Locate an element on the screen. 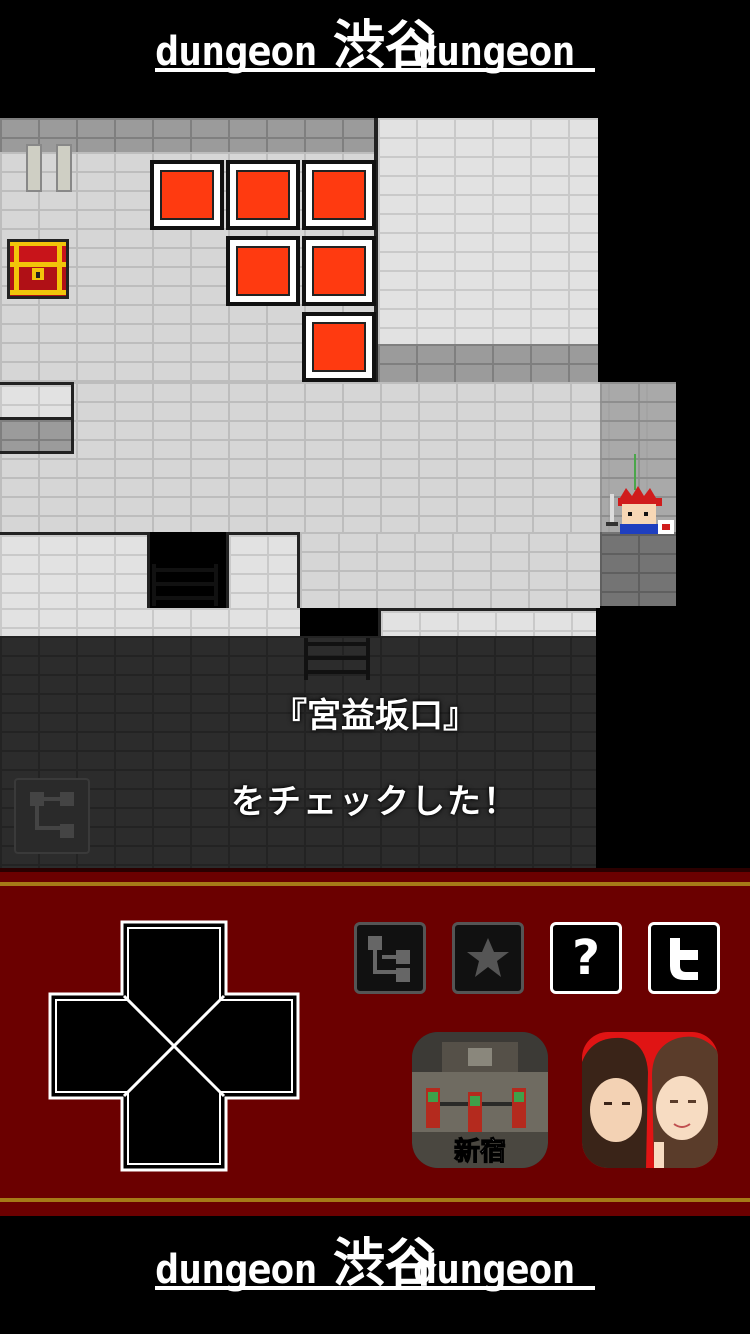 The image size is (750, 1334). floor-lower is located at coordinates (450, 570).